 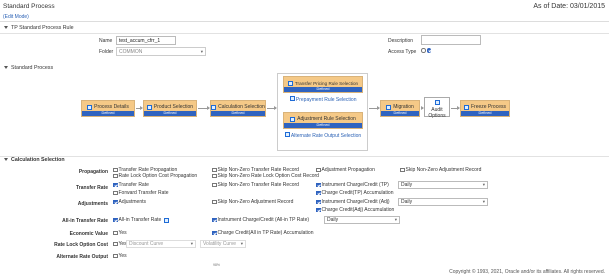 I want to click on freeze-icon, so click(x=466, y=107).